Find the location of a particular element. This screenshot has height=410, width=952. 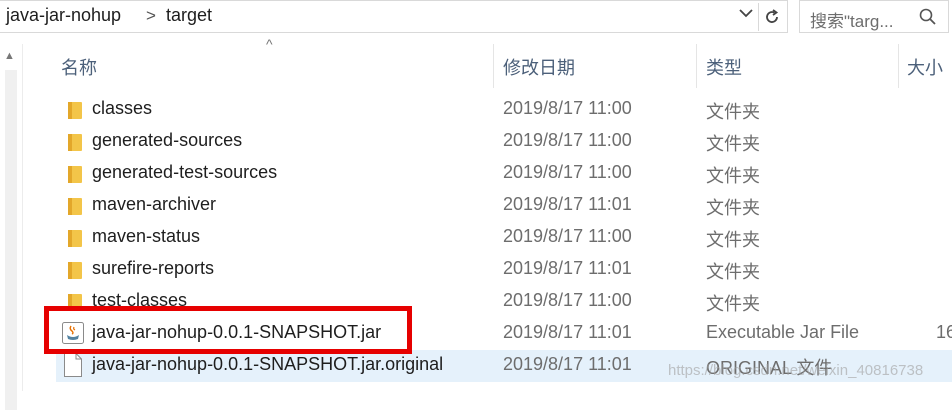

navigation-pane-scrollbar: ▲ is located at coordinates (11, 227).